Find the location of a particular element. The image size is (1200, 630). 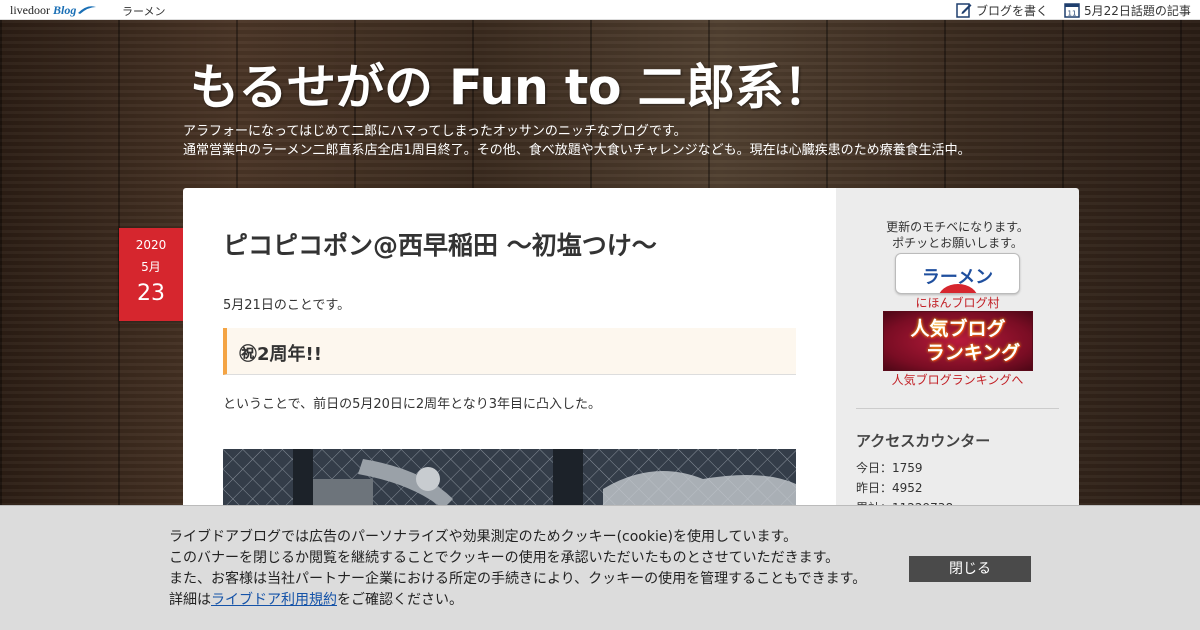

category-link: ラーメン is located at coordinates (144, 11).